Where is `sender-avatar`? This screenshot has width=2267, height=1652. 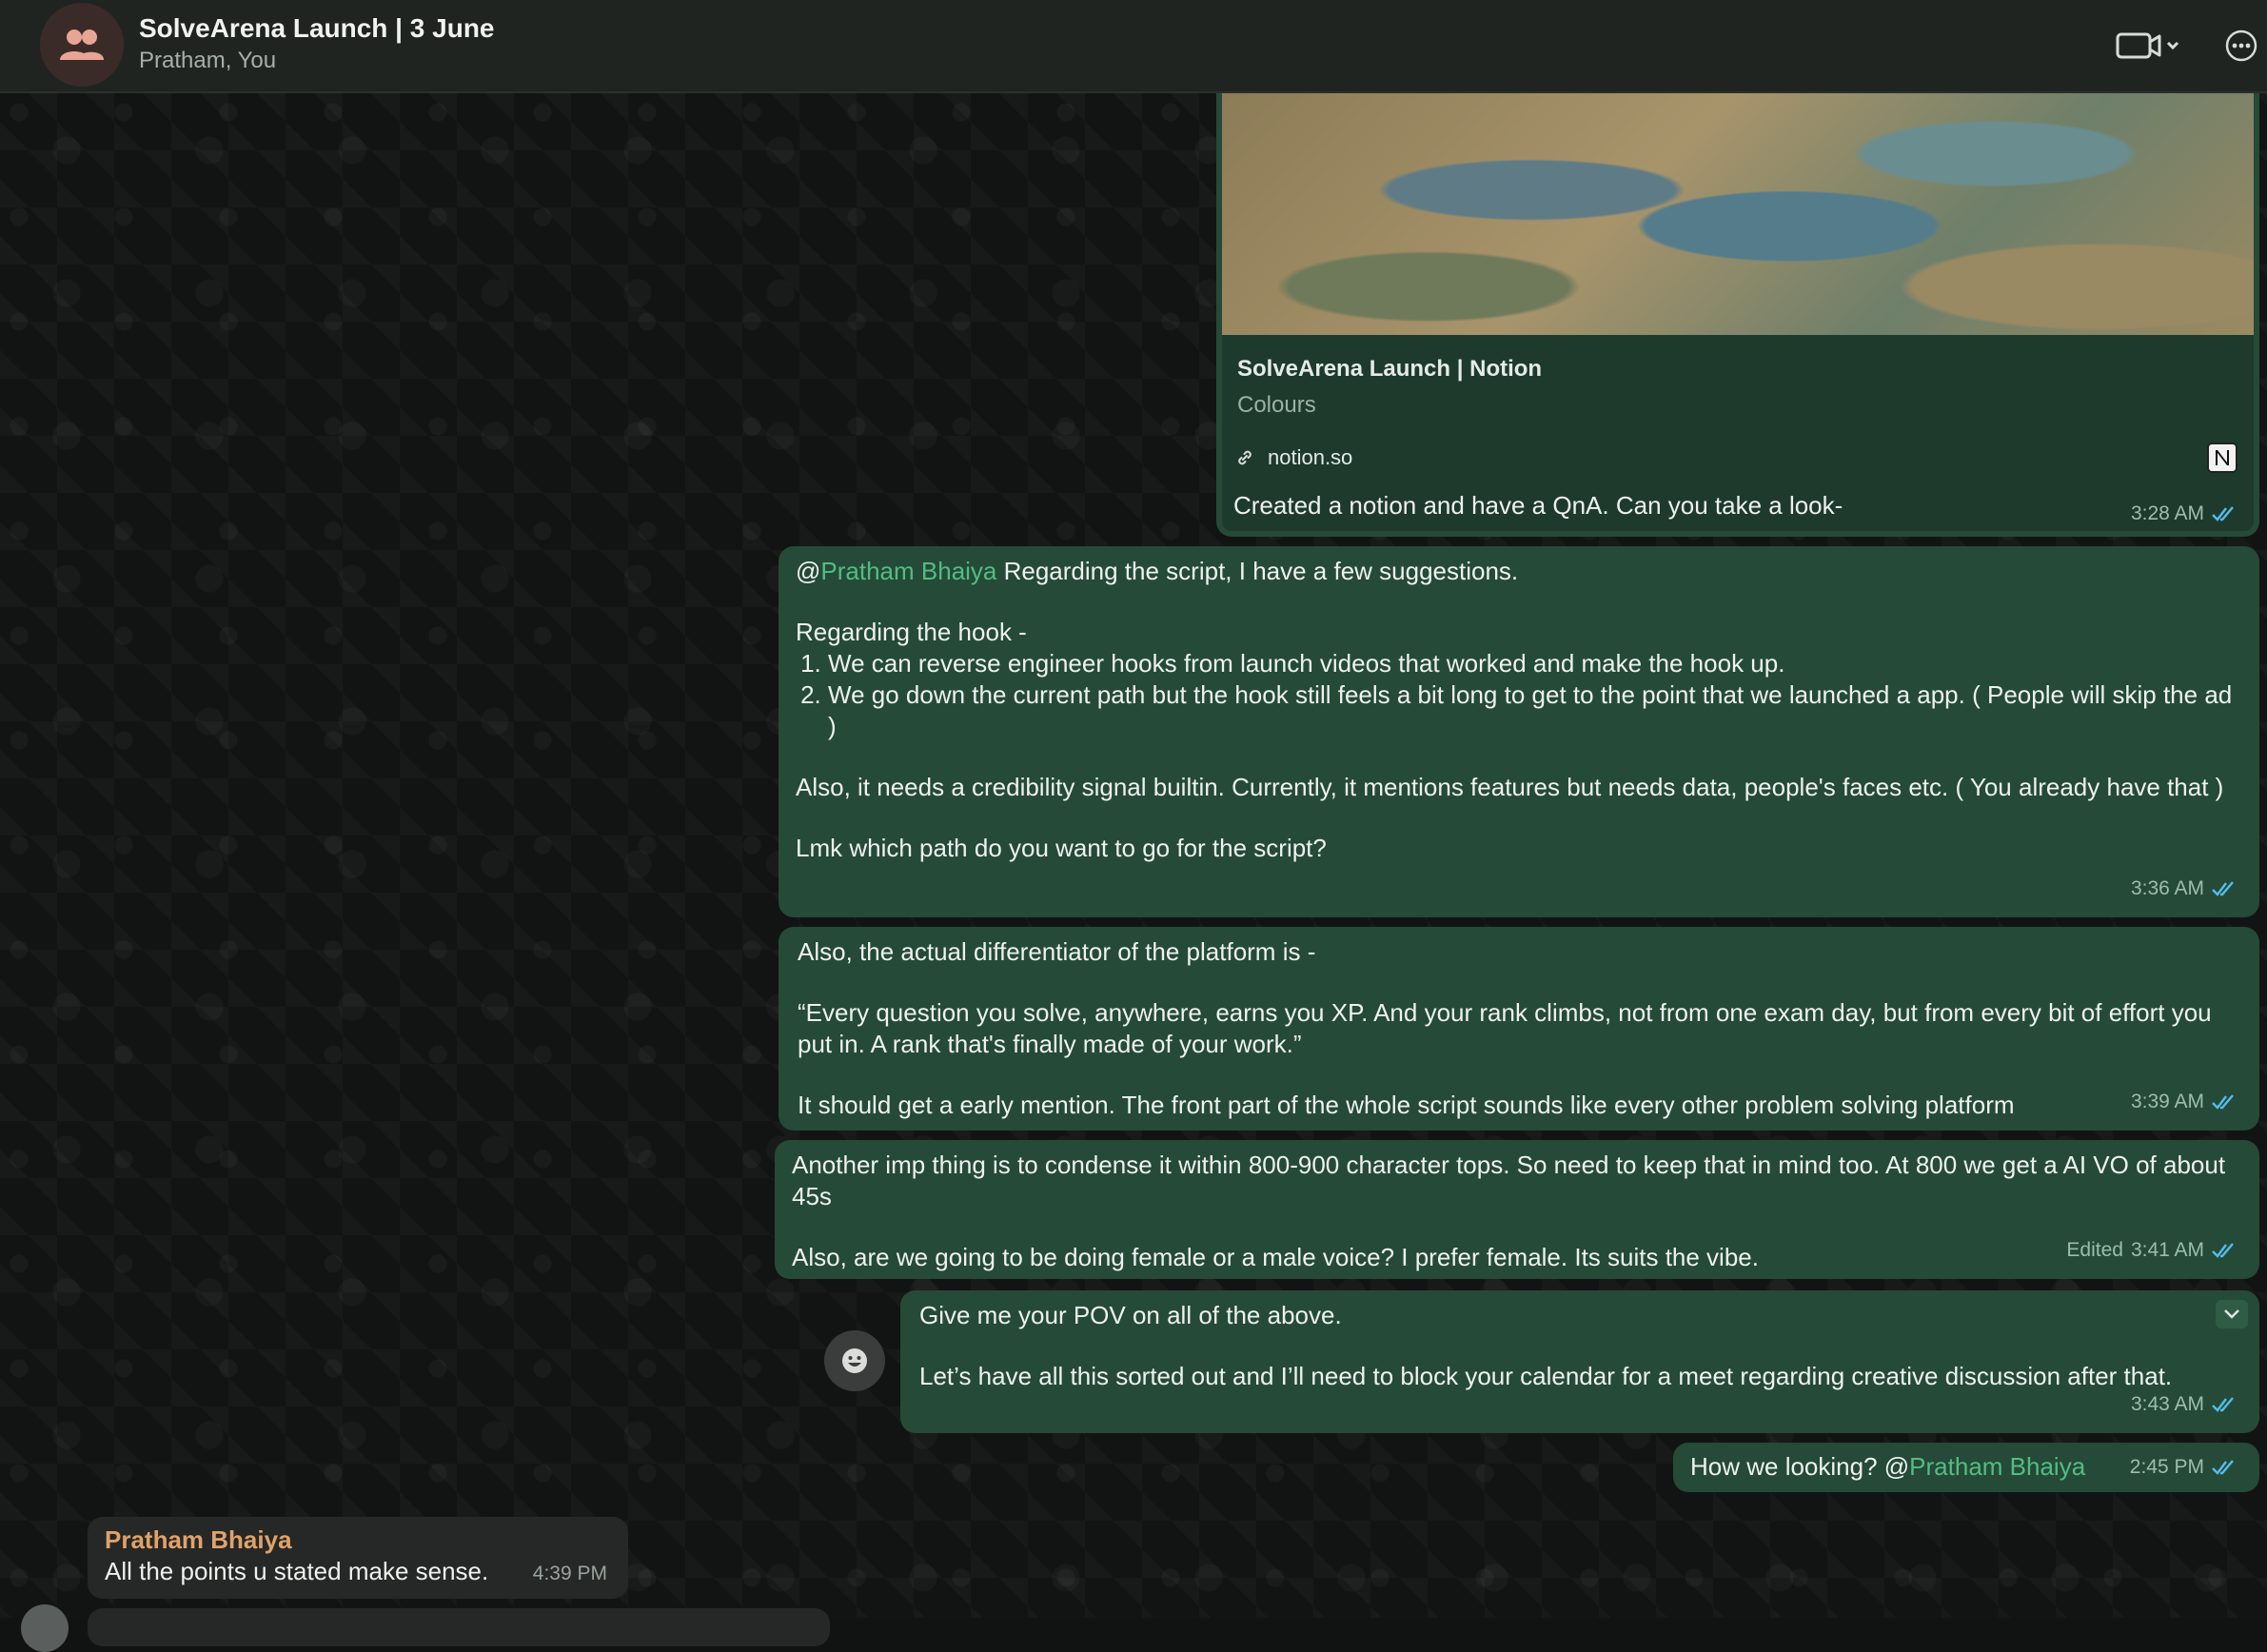 sender-avatar is located at coordinates (45, 1628).